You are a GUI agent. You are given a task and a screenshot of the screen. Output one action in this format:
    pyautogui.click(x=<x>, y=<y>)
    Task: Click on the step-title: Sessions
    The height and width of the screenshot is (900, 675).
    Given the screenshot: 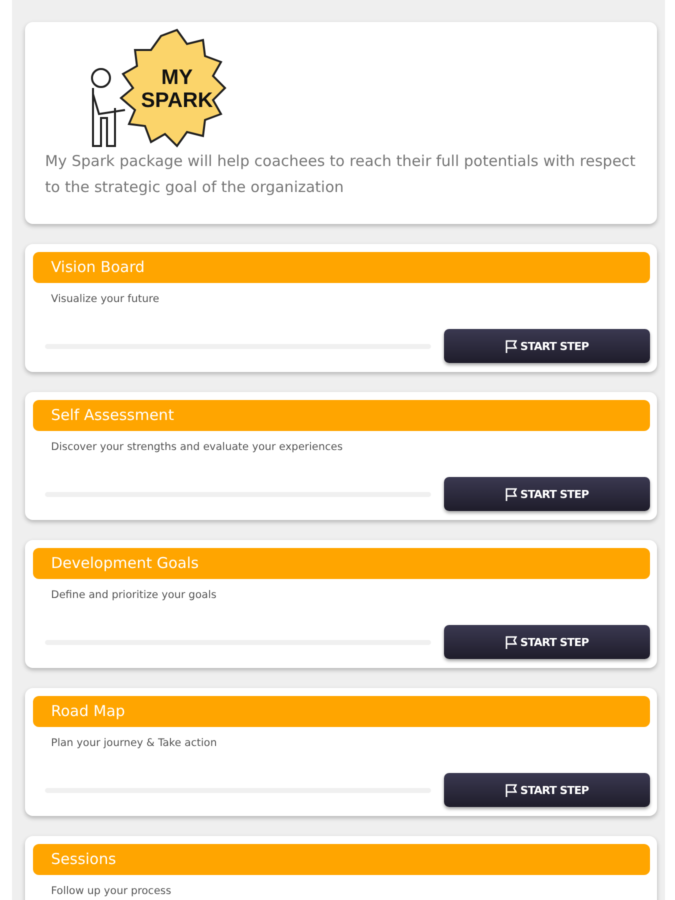 What is the action you would take?
    pyautogui.click(x=341, y=859)
    